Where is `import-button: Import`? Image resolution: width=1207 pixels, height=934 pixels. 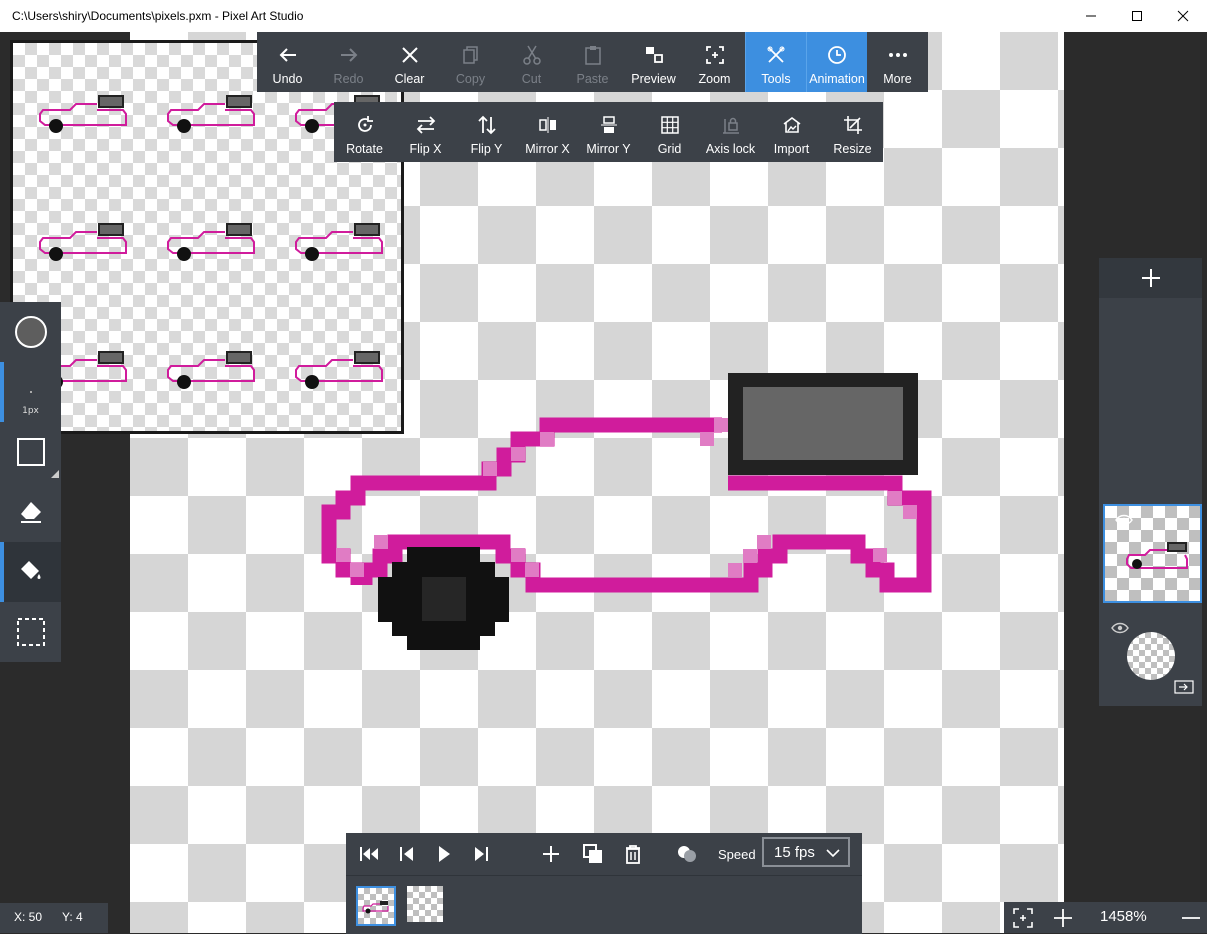 import-button: Import is located at coordinates (791, 132).